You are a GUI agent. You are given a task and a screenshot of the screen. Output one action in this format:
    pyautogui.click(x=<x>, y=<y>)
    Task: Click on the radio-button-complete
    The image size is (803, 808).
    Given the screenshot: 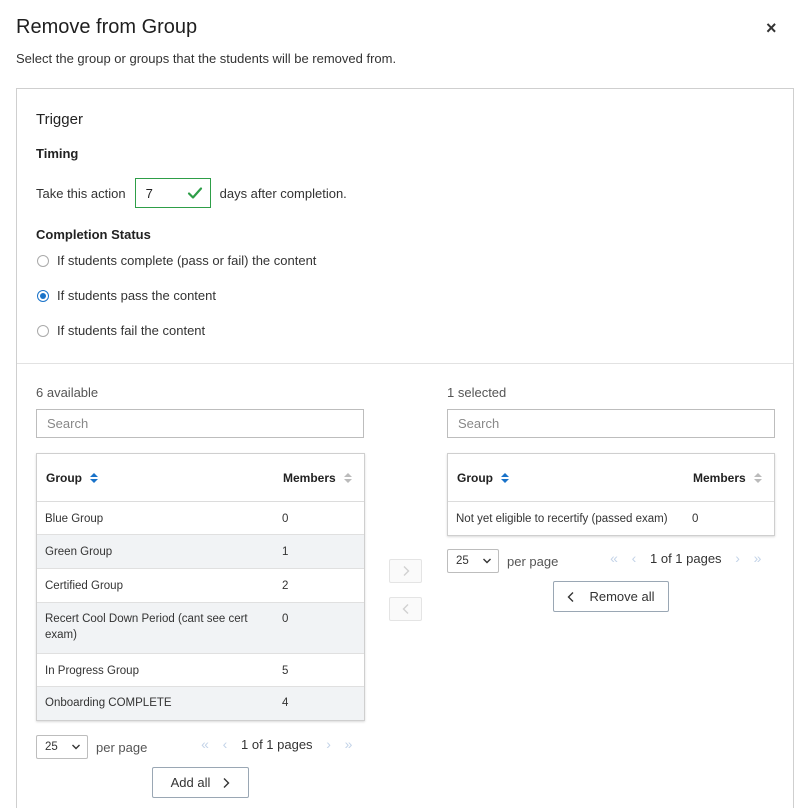 What is the action you would take?
    pyautogui.click(x=43, y=260)
    